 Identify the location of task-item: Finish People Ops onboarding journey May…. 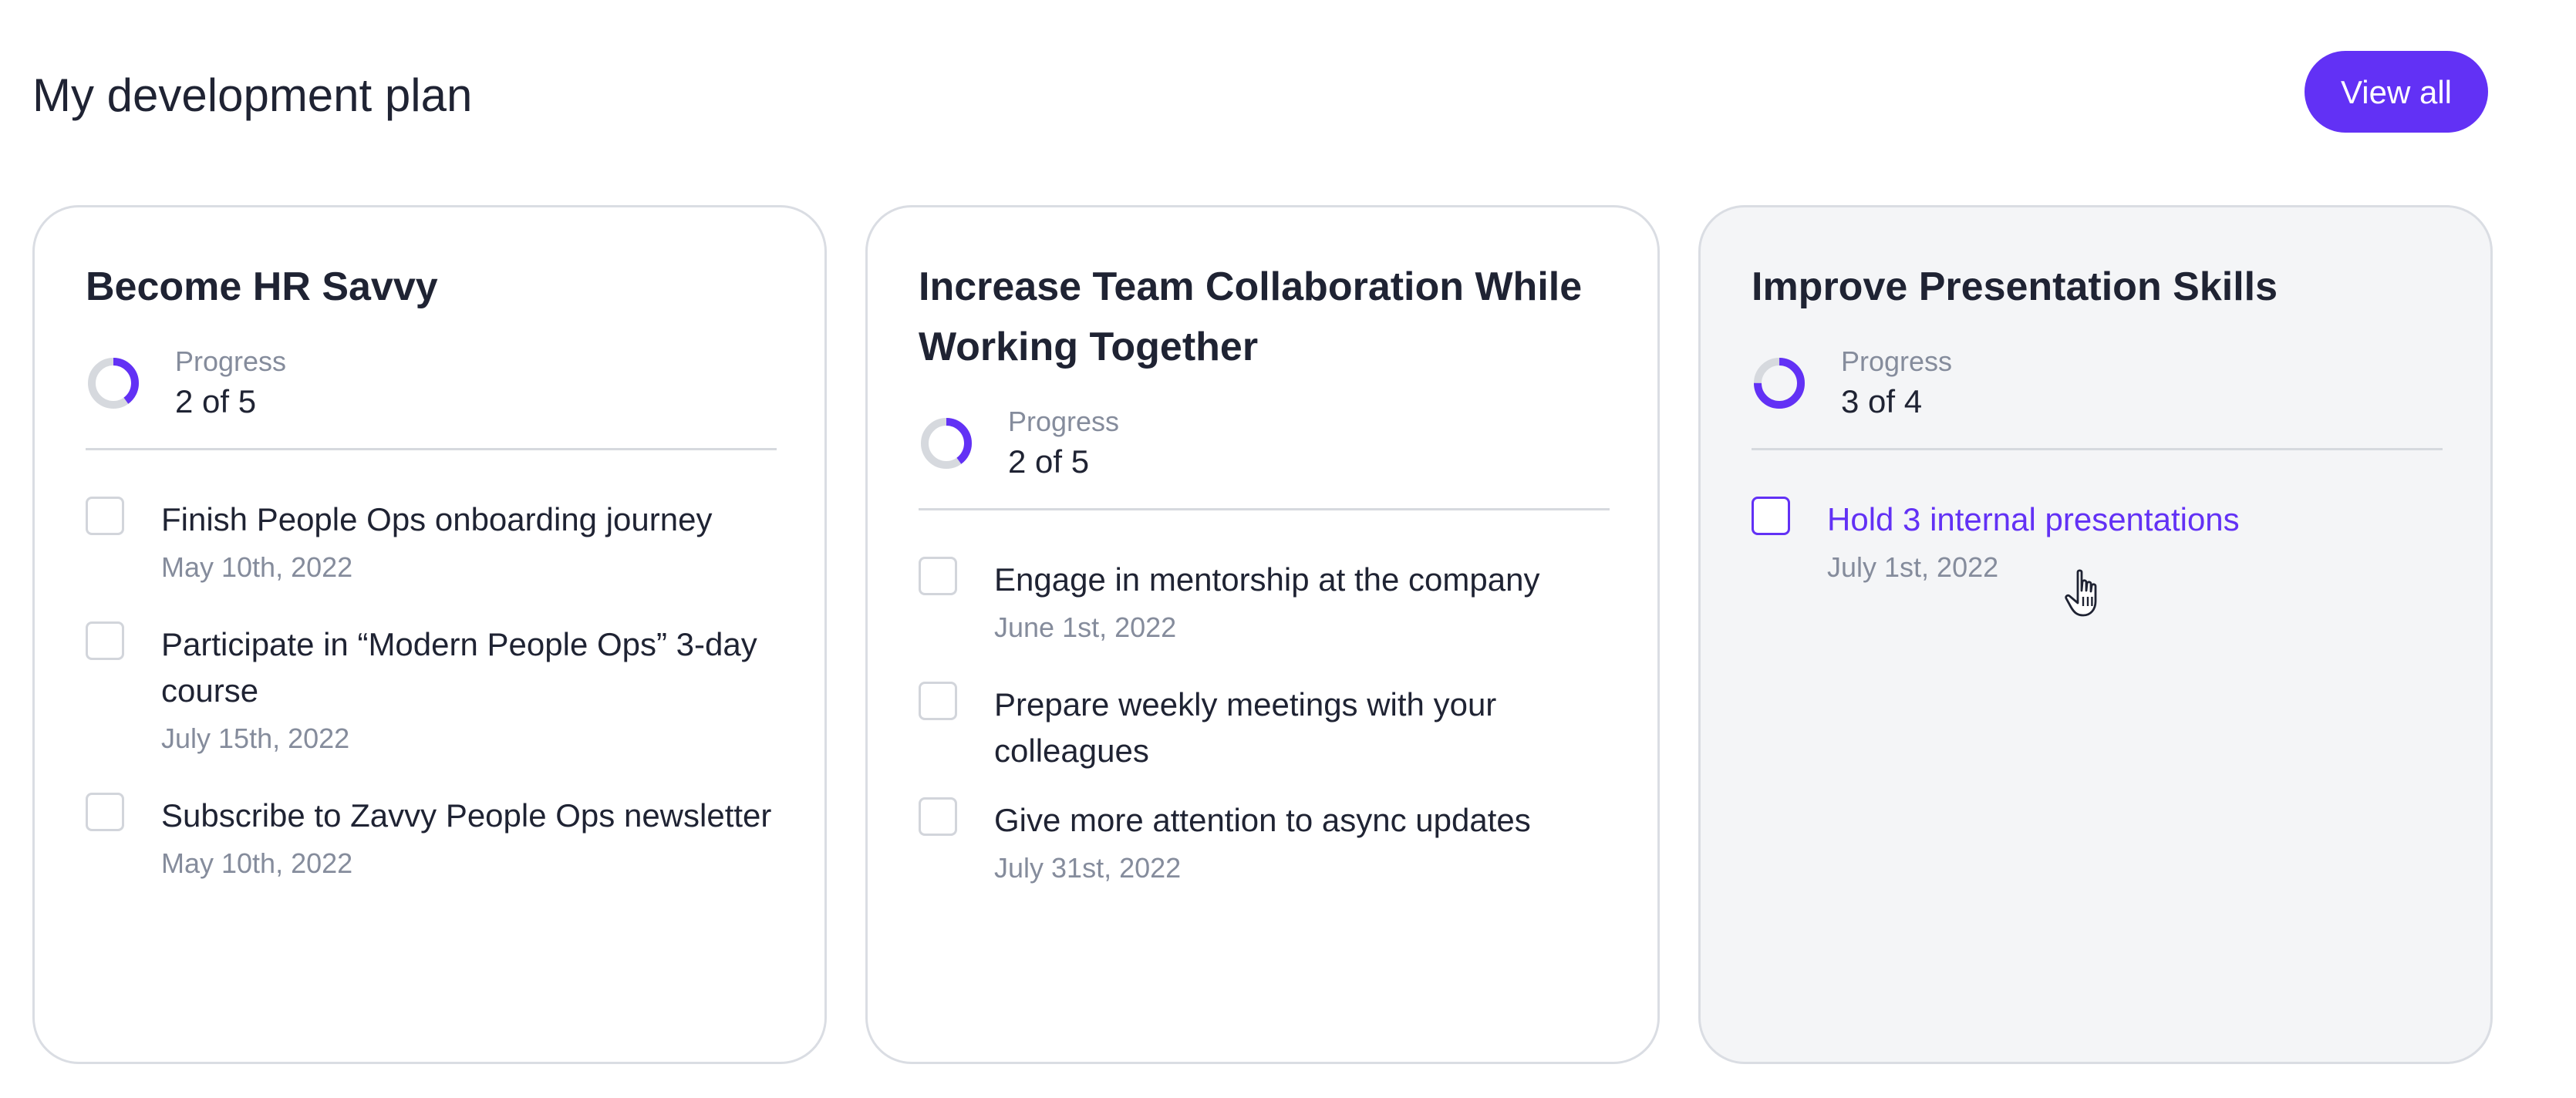
(431, 542).